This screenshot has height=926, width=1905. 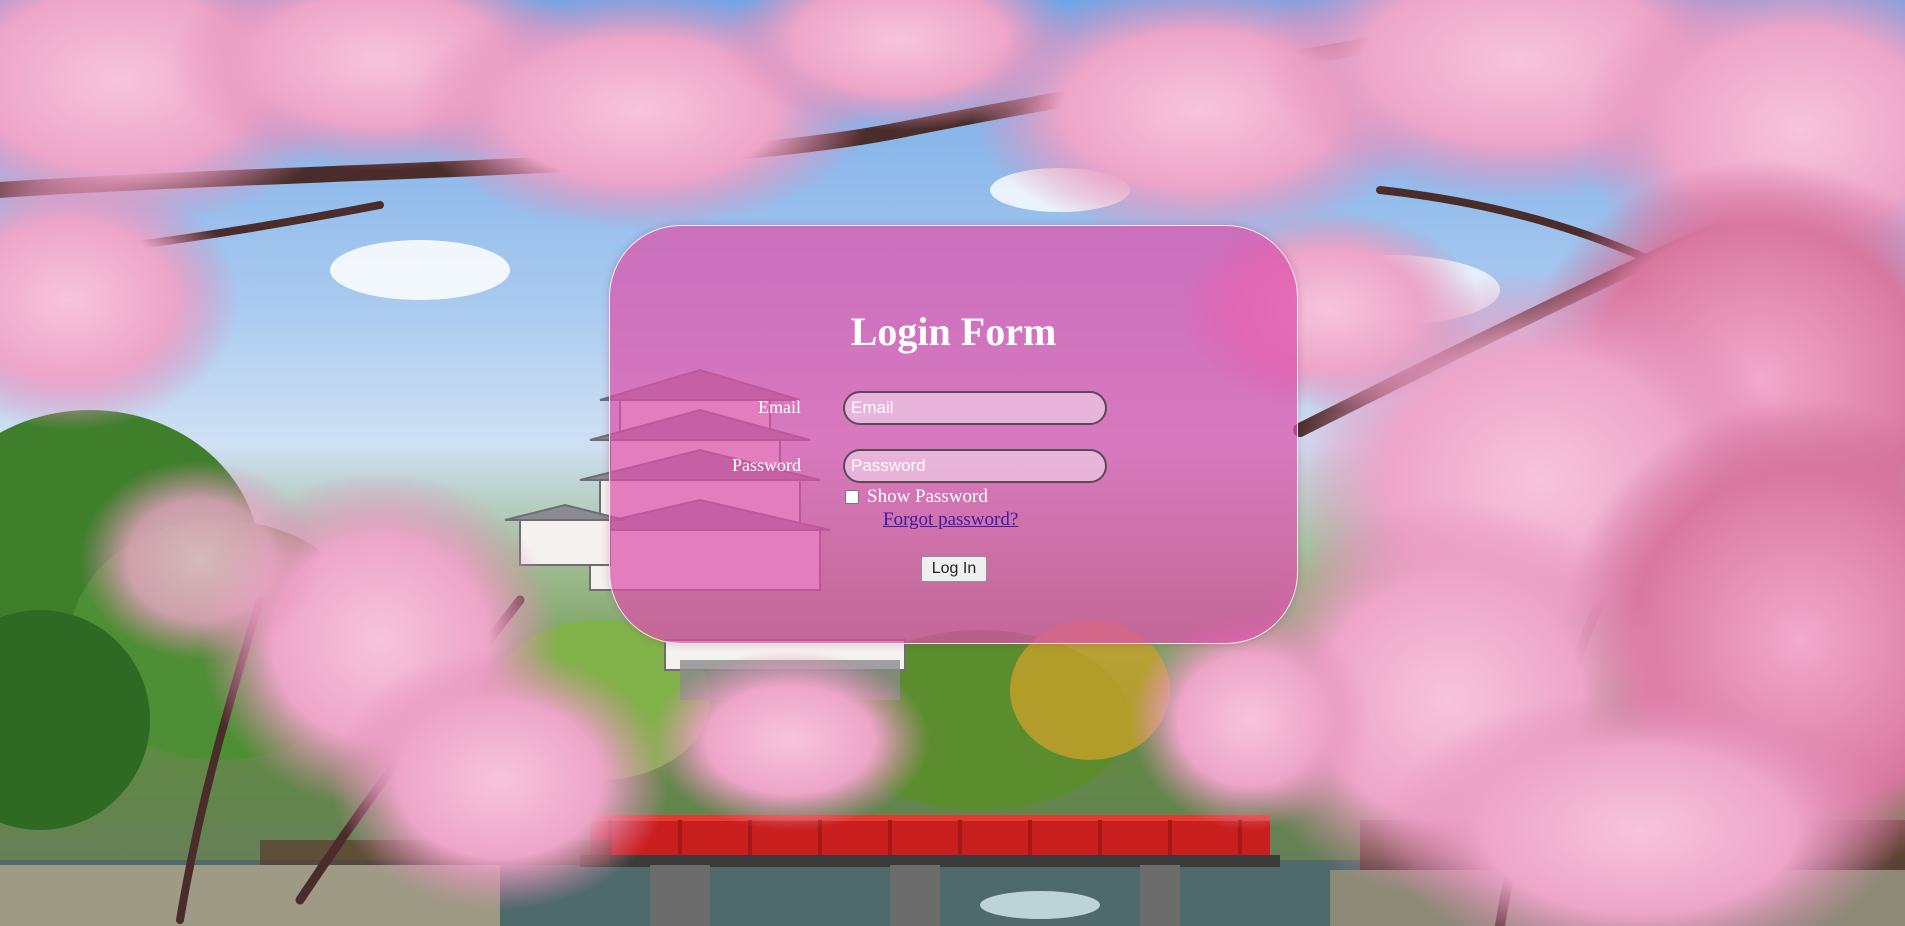 I want to click on show-password-toggle: Show Password, so click(x=916, y=497).